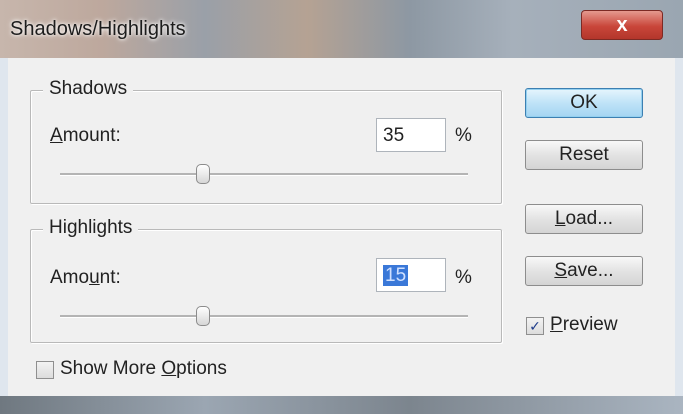 The height and width of the screenshot is (414, 683). What do you see at coordinates (584, 155) in the screenshot?
I see `reset-button: Reset` at bounding box center [584, 155].